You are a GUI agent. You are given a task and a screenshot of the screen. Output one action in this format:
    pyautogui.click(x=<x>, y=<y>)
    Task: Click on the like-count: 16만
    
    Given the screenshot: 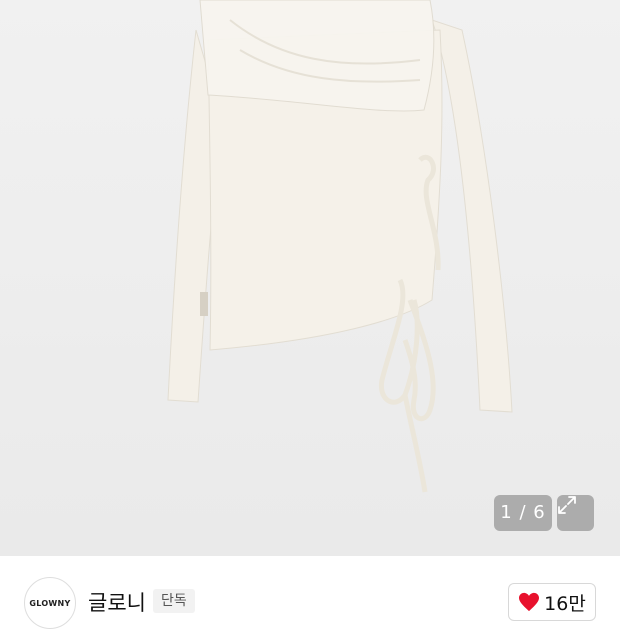 What is the action you would take?
    pyautogui.click(x=565, y=603)
    